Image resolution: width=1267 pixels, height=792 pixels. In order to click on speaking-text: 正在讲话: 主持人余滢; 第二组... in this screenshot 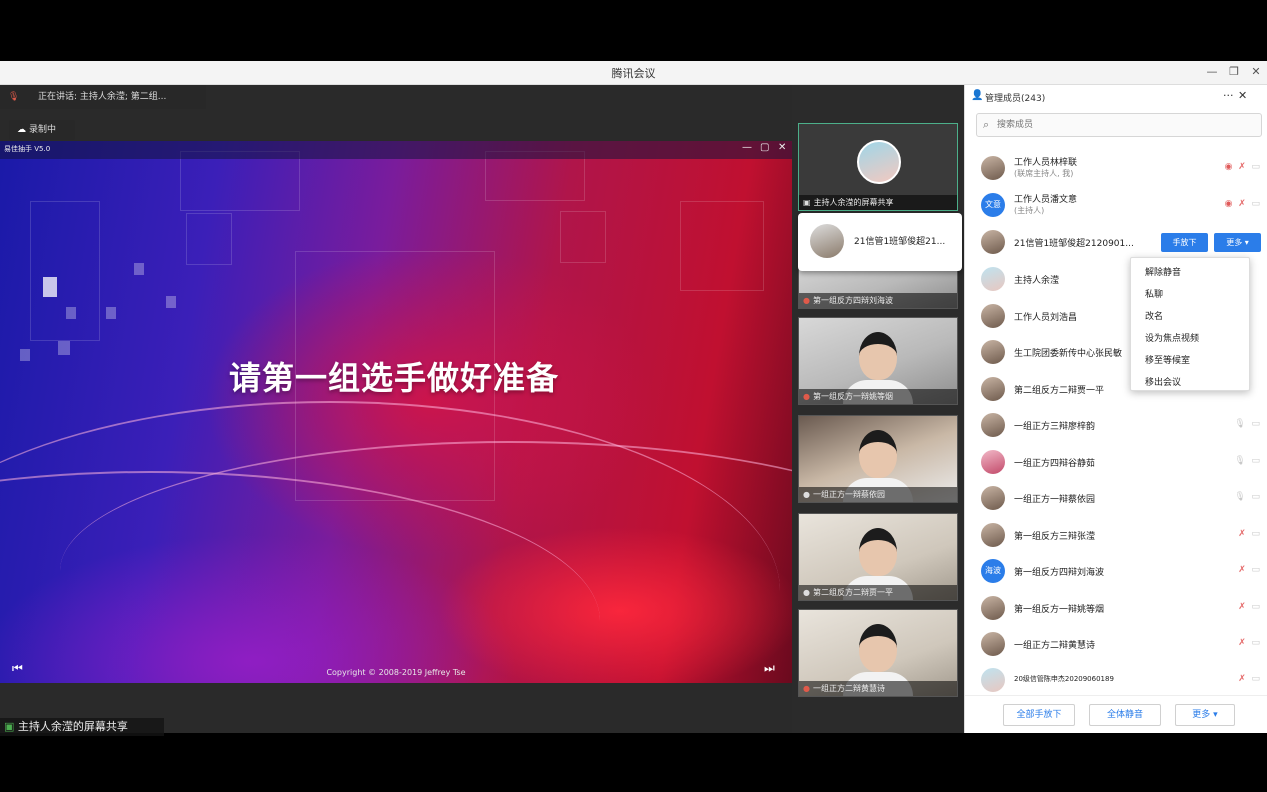, I will do `click(102, 97)`.